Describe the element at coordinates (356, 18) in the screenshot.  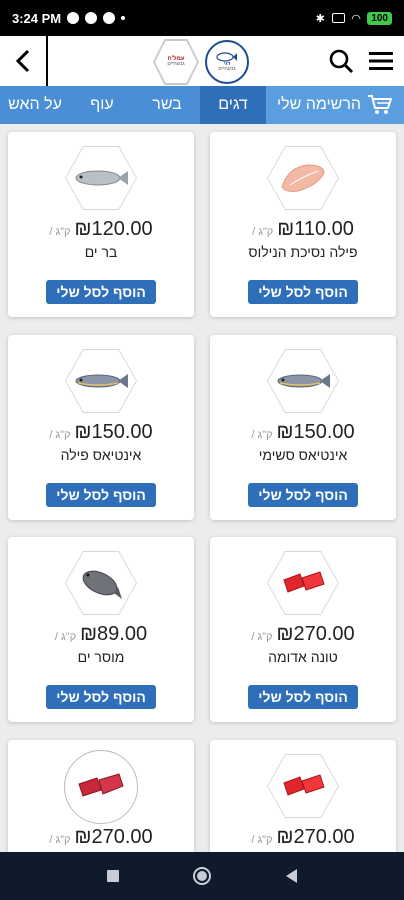
I see `wifi-icon: ◠` at that location.